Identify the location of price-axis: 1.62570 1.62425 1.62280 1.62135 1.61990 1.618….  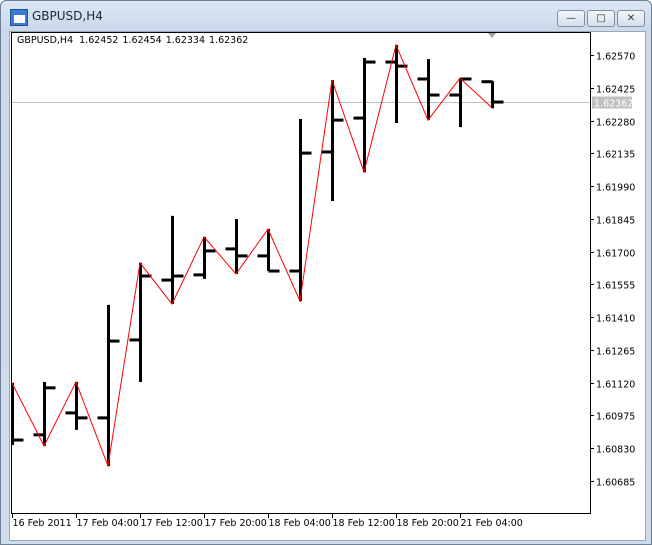
(612, 270).